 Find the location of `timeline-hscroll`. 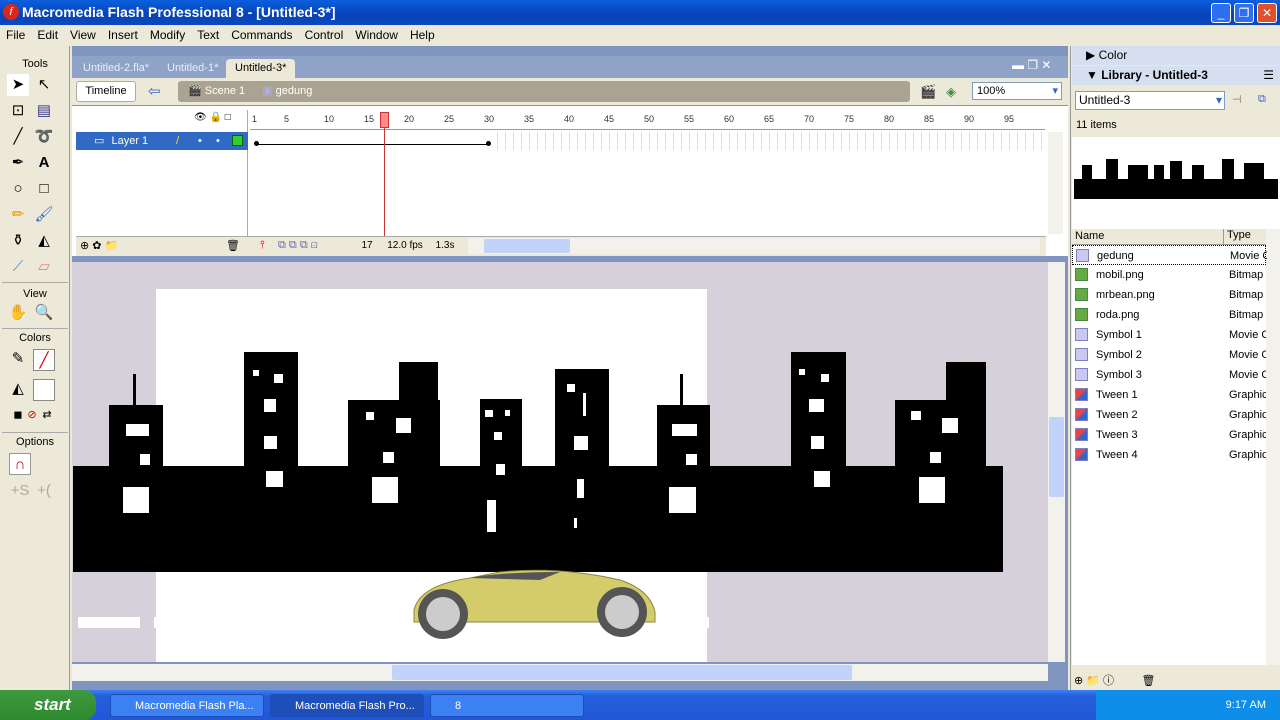

timeline-hscroll is located at coordinates (754, 246).